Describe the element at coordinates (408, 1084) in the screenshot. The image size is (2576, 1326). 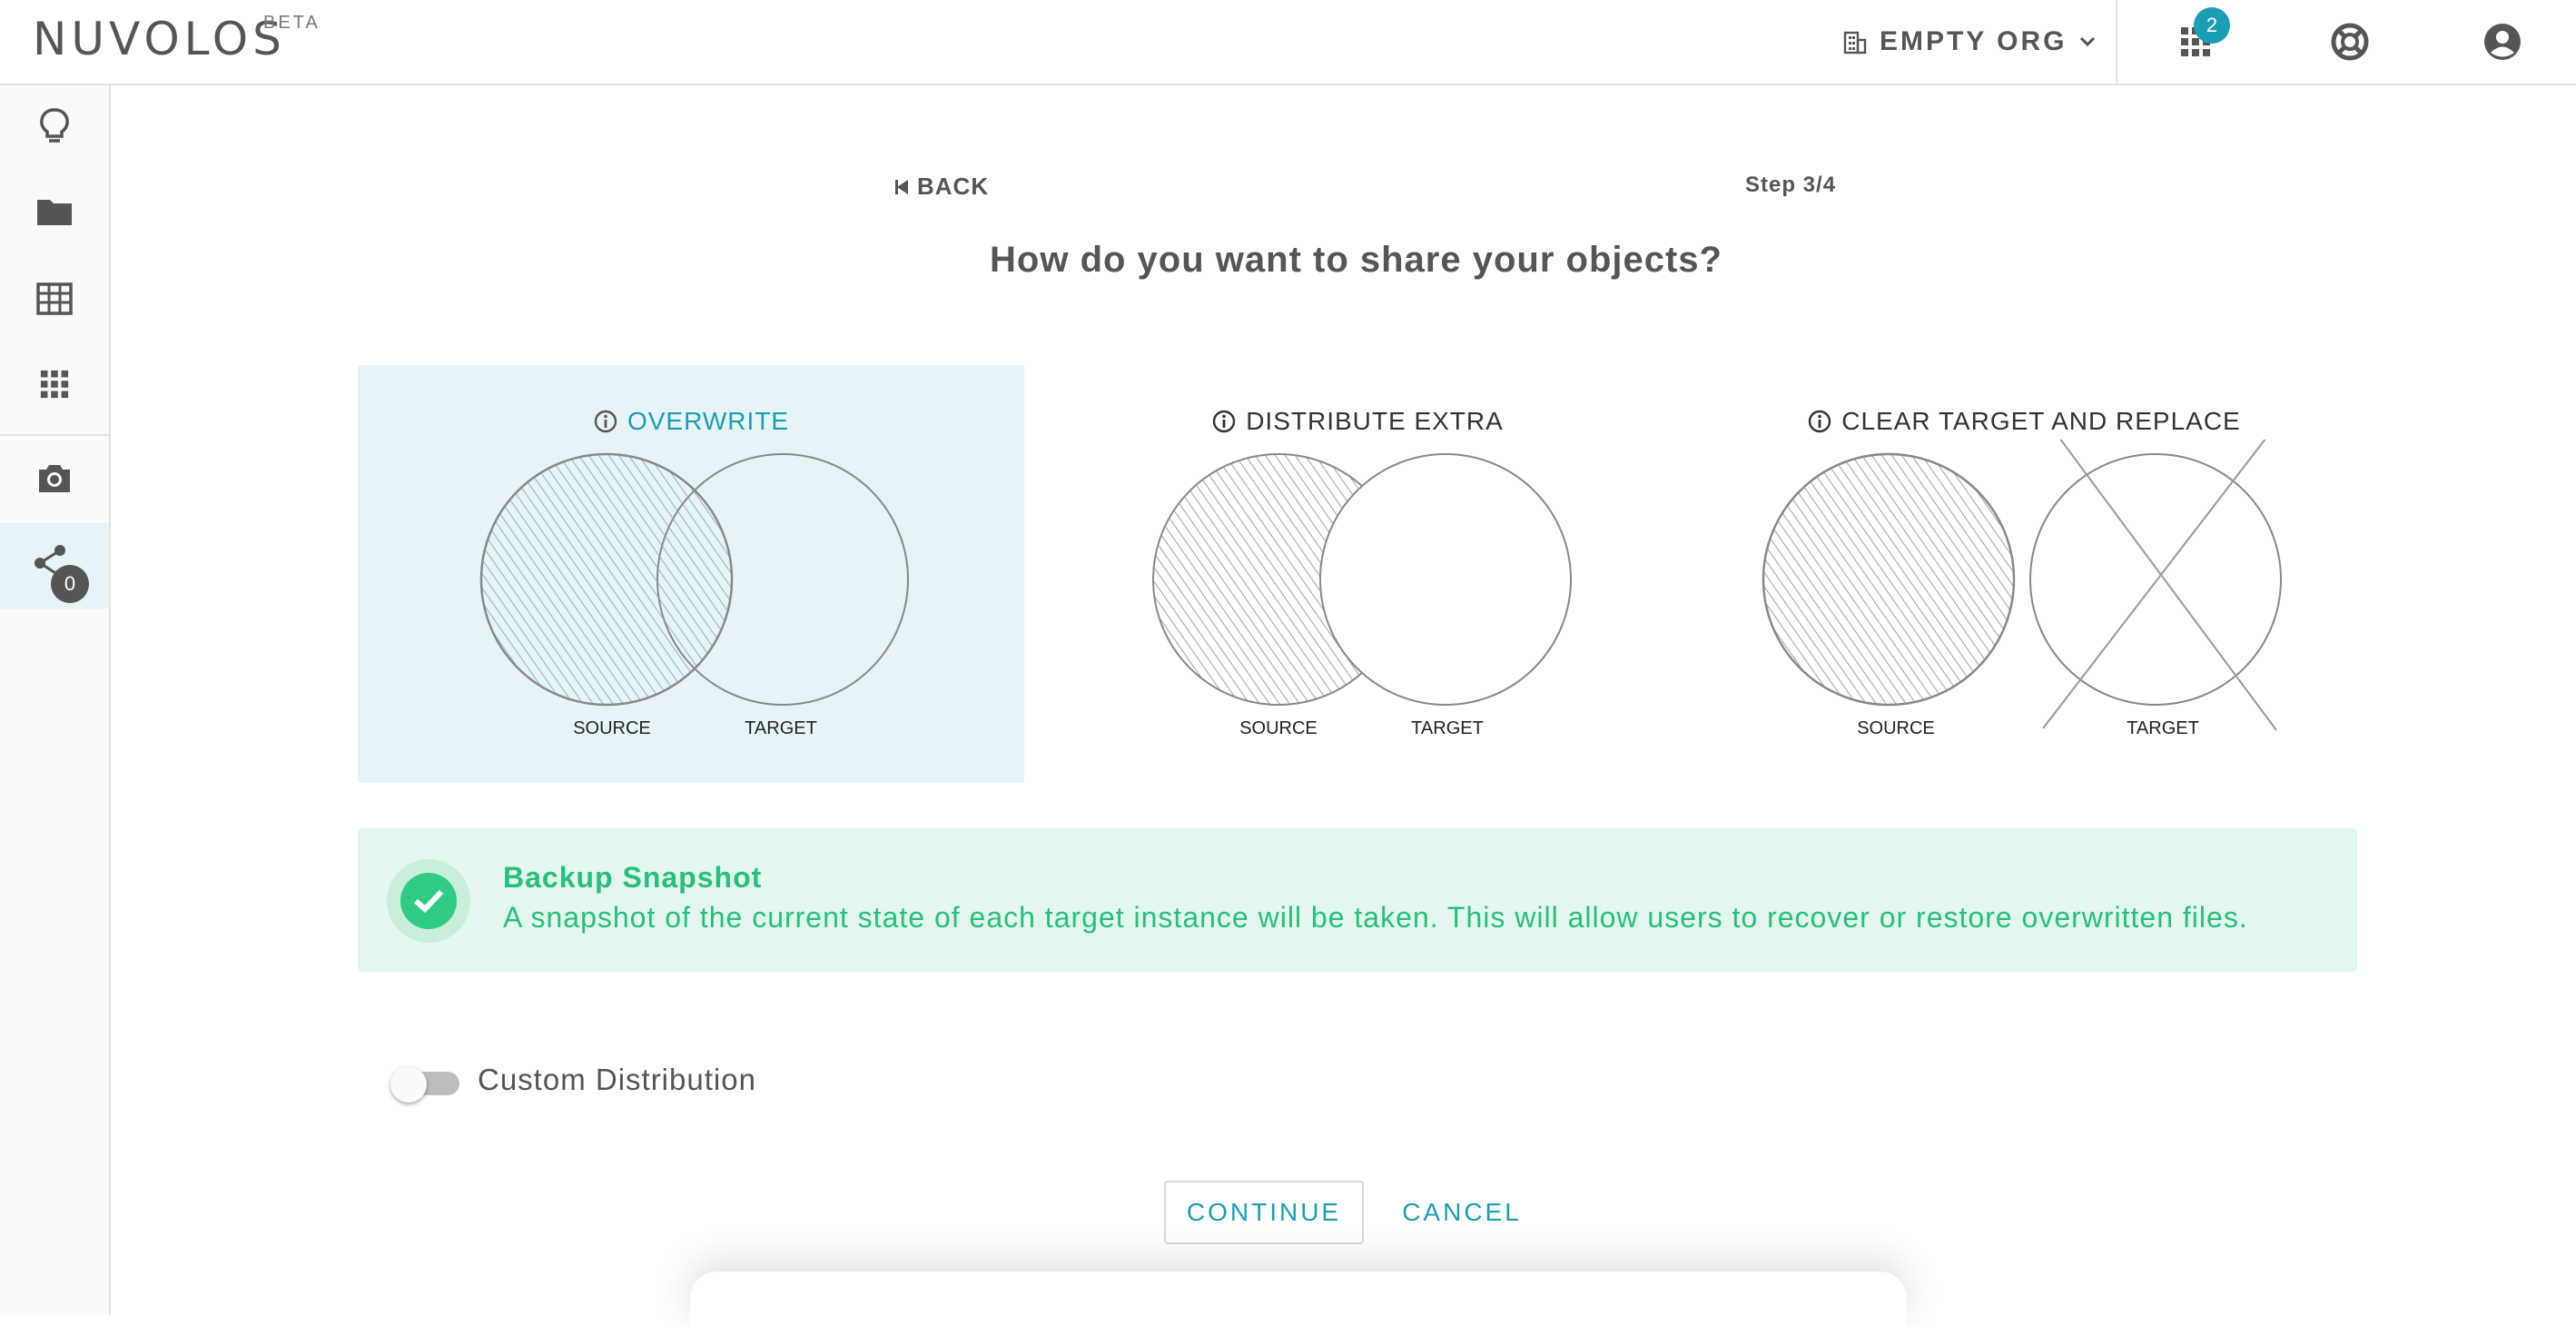
I see `toggle-knob` at that location.